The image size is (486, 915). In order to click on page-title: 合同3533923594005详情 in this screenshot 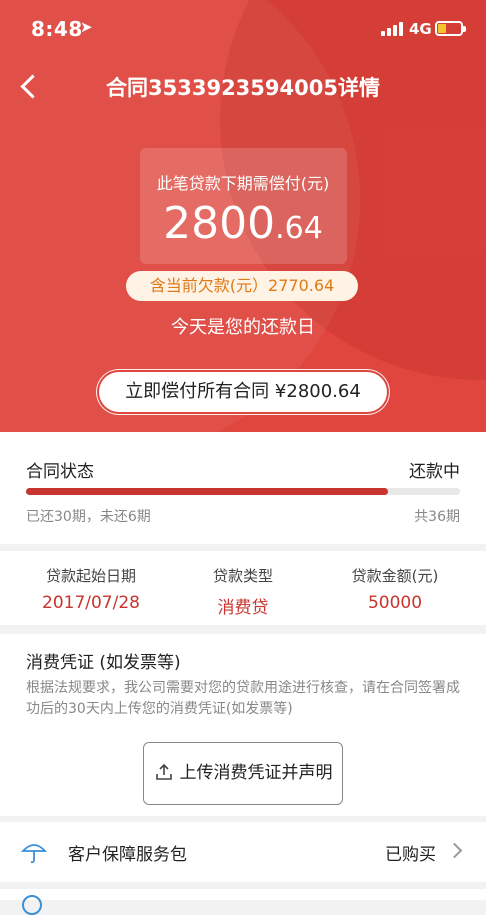, I will do `click(243, 88)`.